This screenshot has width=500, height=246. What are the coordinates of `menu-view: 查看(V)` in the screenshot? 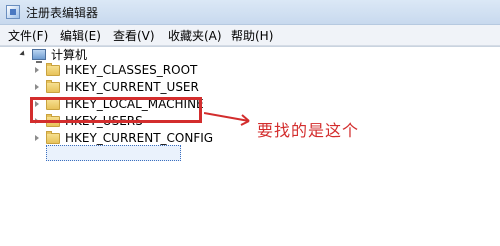 It's located at (134, 35).